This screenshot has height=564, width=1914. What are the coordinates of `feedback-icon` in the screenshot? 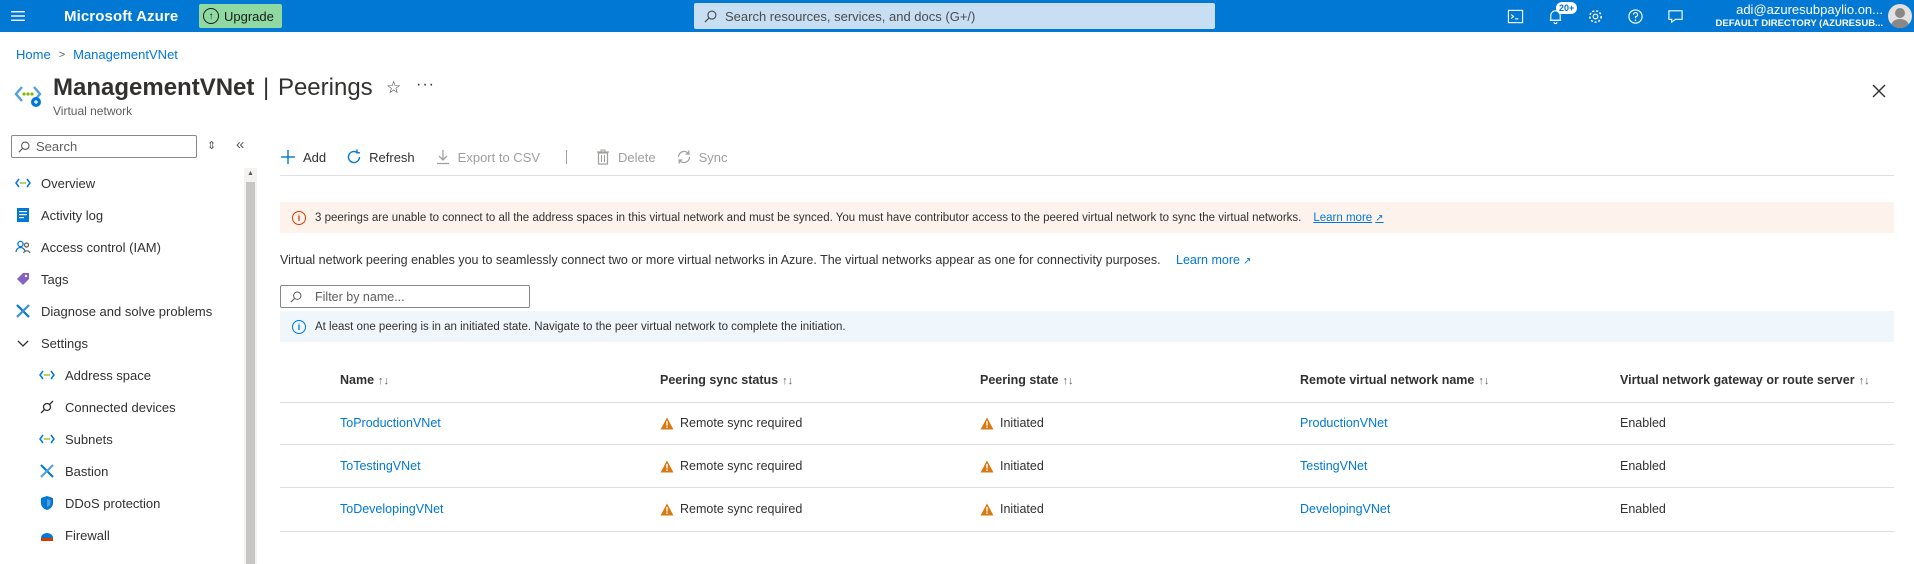 It's located at (1675, 16).